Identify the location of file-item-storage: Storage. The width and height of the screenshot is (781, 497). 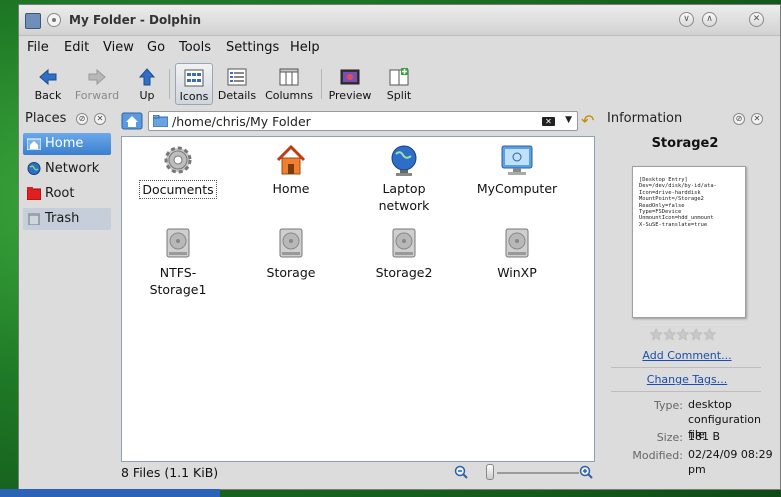
(291, 254).